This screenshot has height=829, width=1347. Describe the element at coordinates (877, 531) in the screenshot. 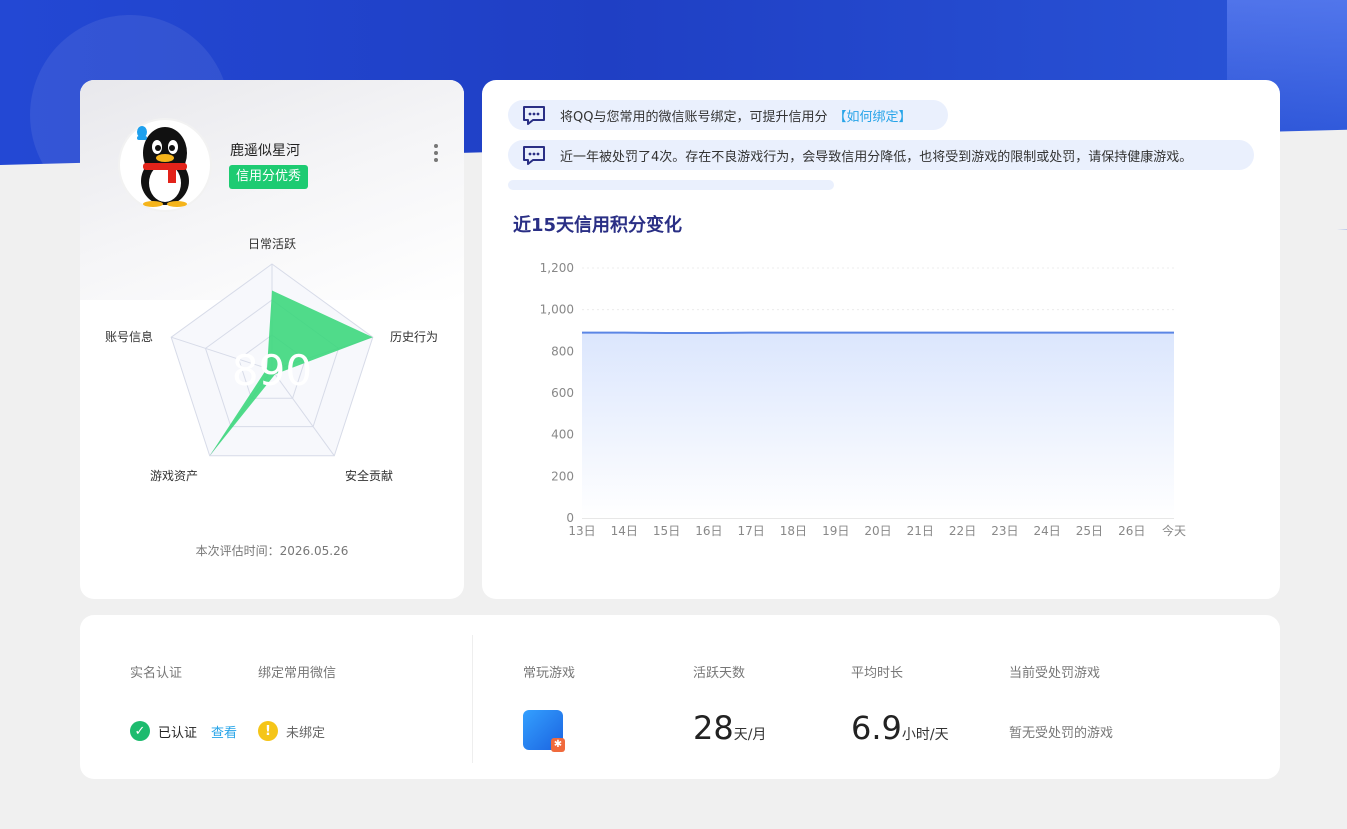

I see `chart-x-tick-label: 20日` at that location.